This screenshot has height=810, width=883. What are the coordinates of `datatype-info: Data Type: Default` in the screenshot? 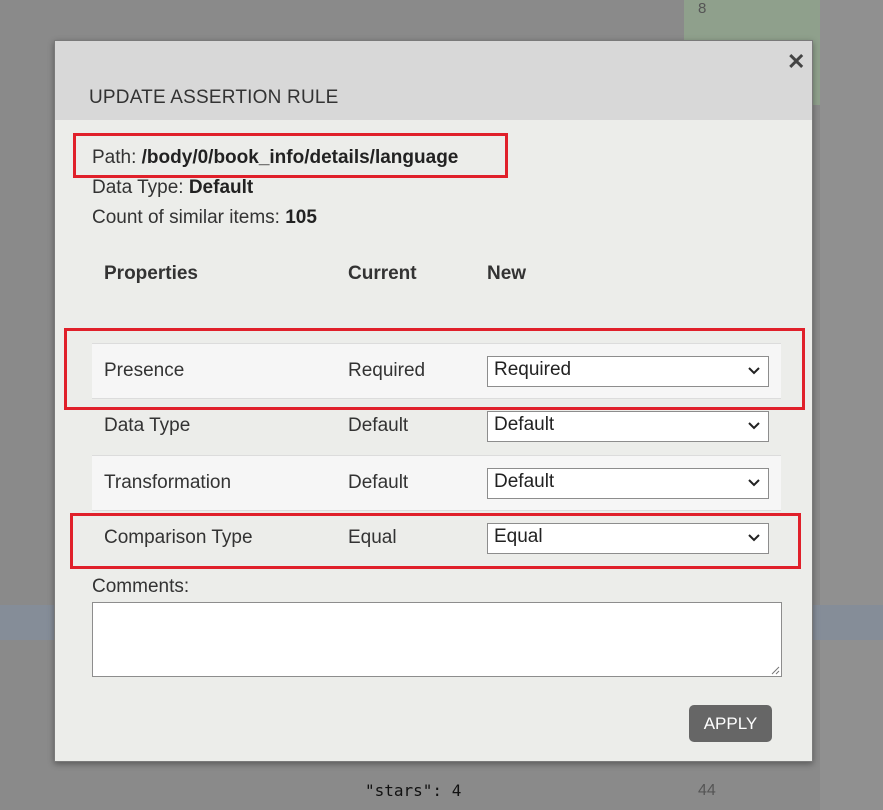 It's located at (172, 188).